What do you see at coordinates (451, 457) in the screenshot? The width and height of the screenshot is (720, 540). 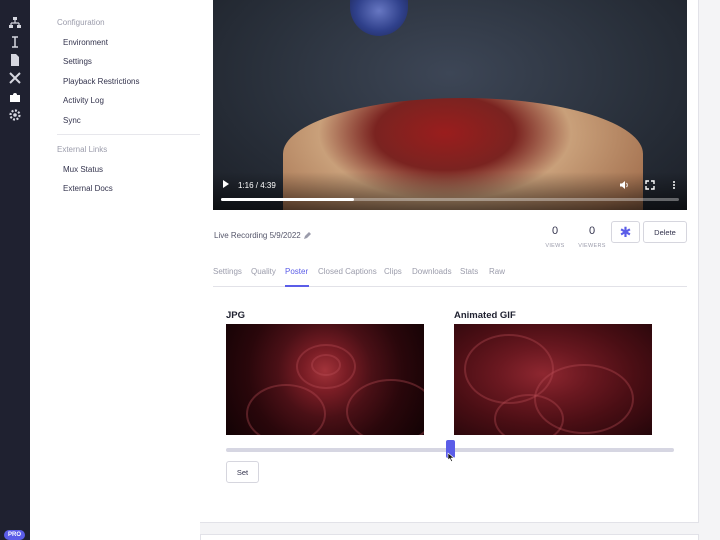 I see `mouse-pointer-icon` at bounding box center [451, 457].